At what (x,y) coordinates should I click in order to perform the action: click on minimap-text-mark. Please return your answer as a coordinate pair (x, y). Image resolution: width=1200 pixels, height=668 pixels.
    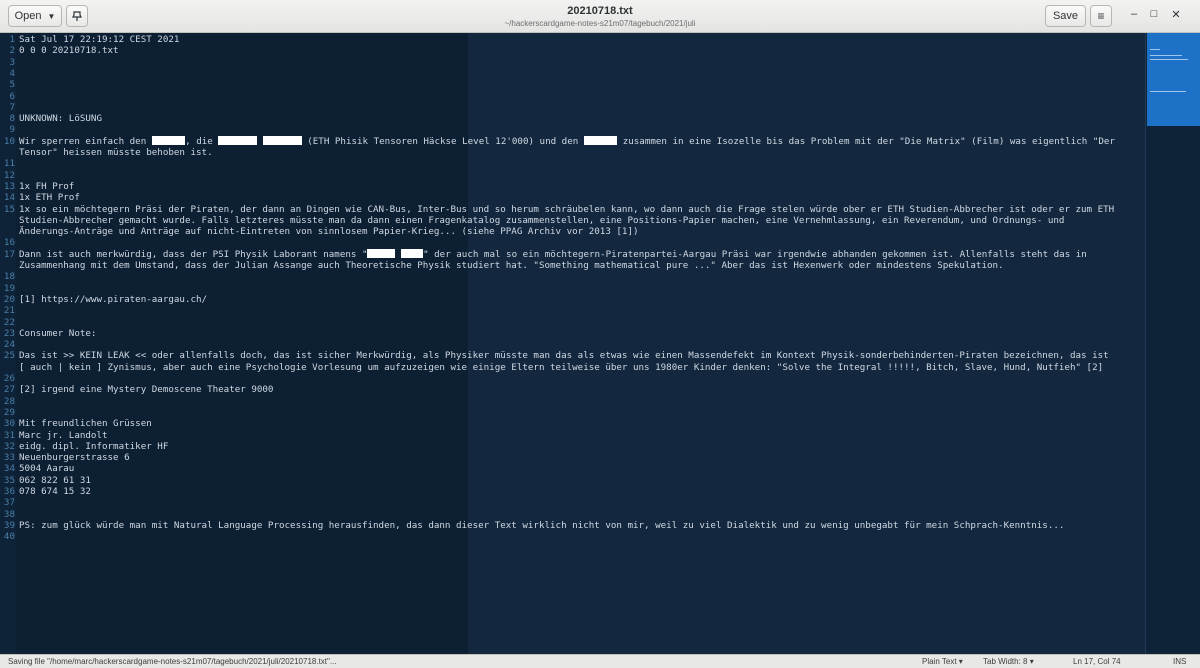
    Looking at the image, I should click on (1169, 59).